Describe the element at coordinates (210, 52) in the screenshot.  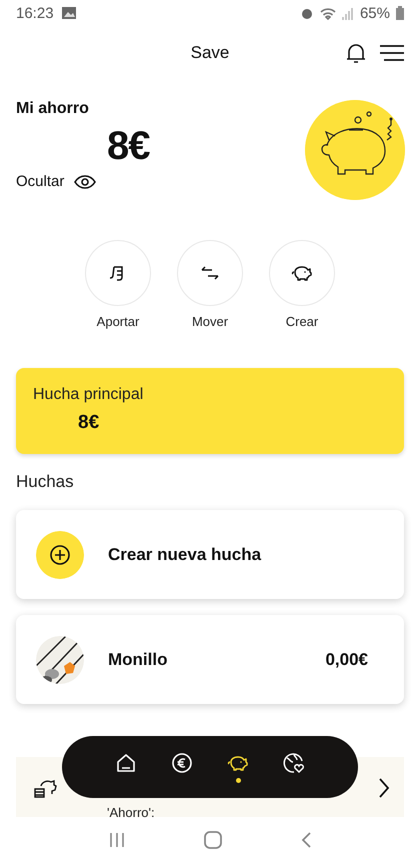
I see `page-title: Save` at that location.